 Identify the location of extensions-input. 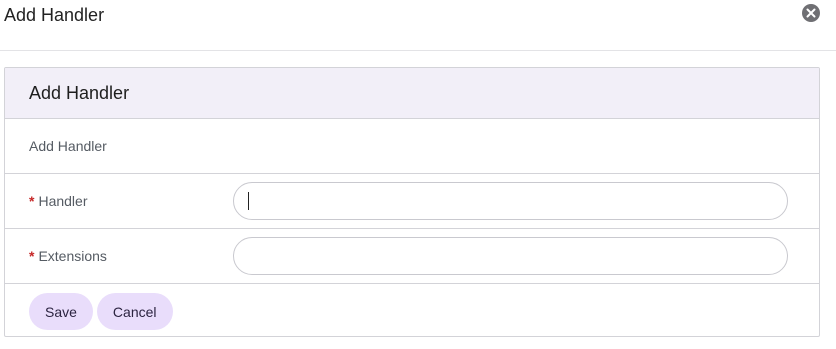
(510, 256).